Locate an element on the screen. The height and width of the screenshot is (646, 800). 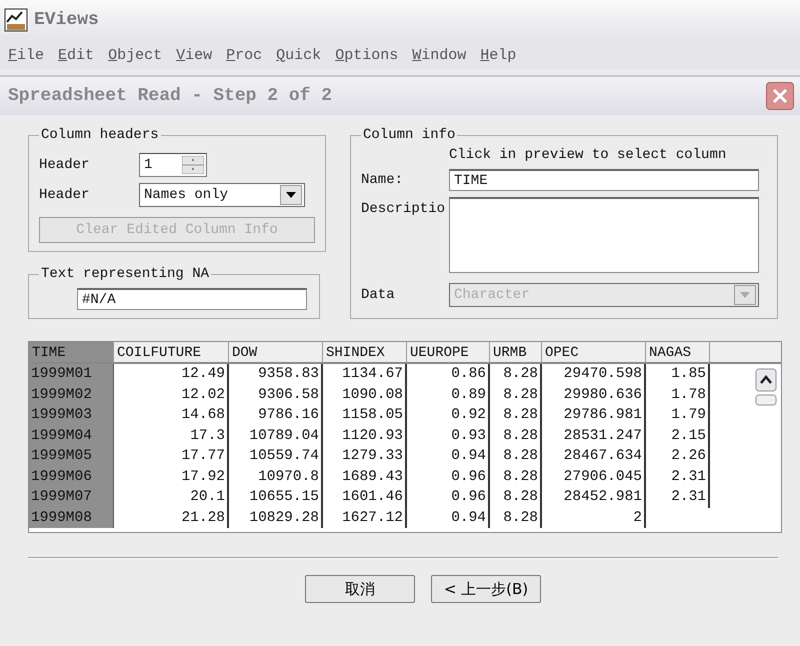
menu-item: File is located at coordinates (26, 55).